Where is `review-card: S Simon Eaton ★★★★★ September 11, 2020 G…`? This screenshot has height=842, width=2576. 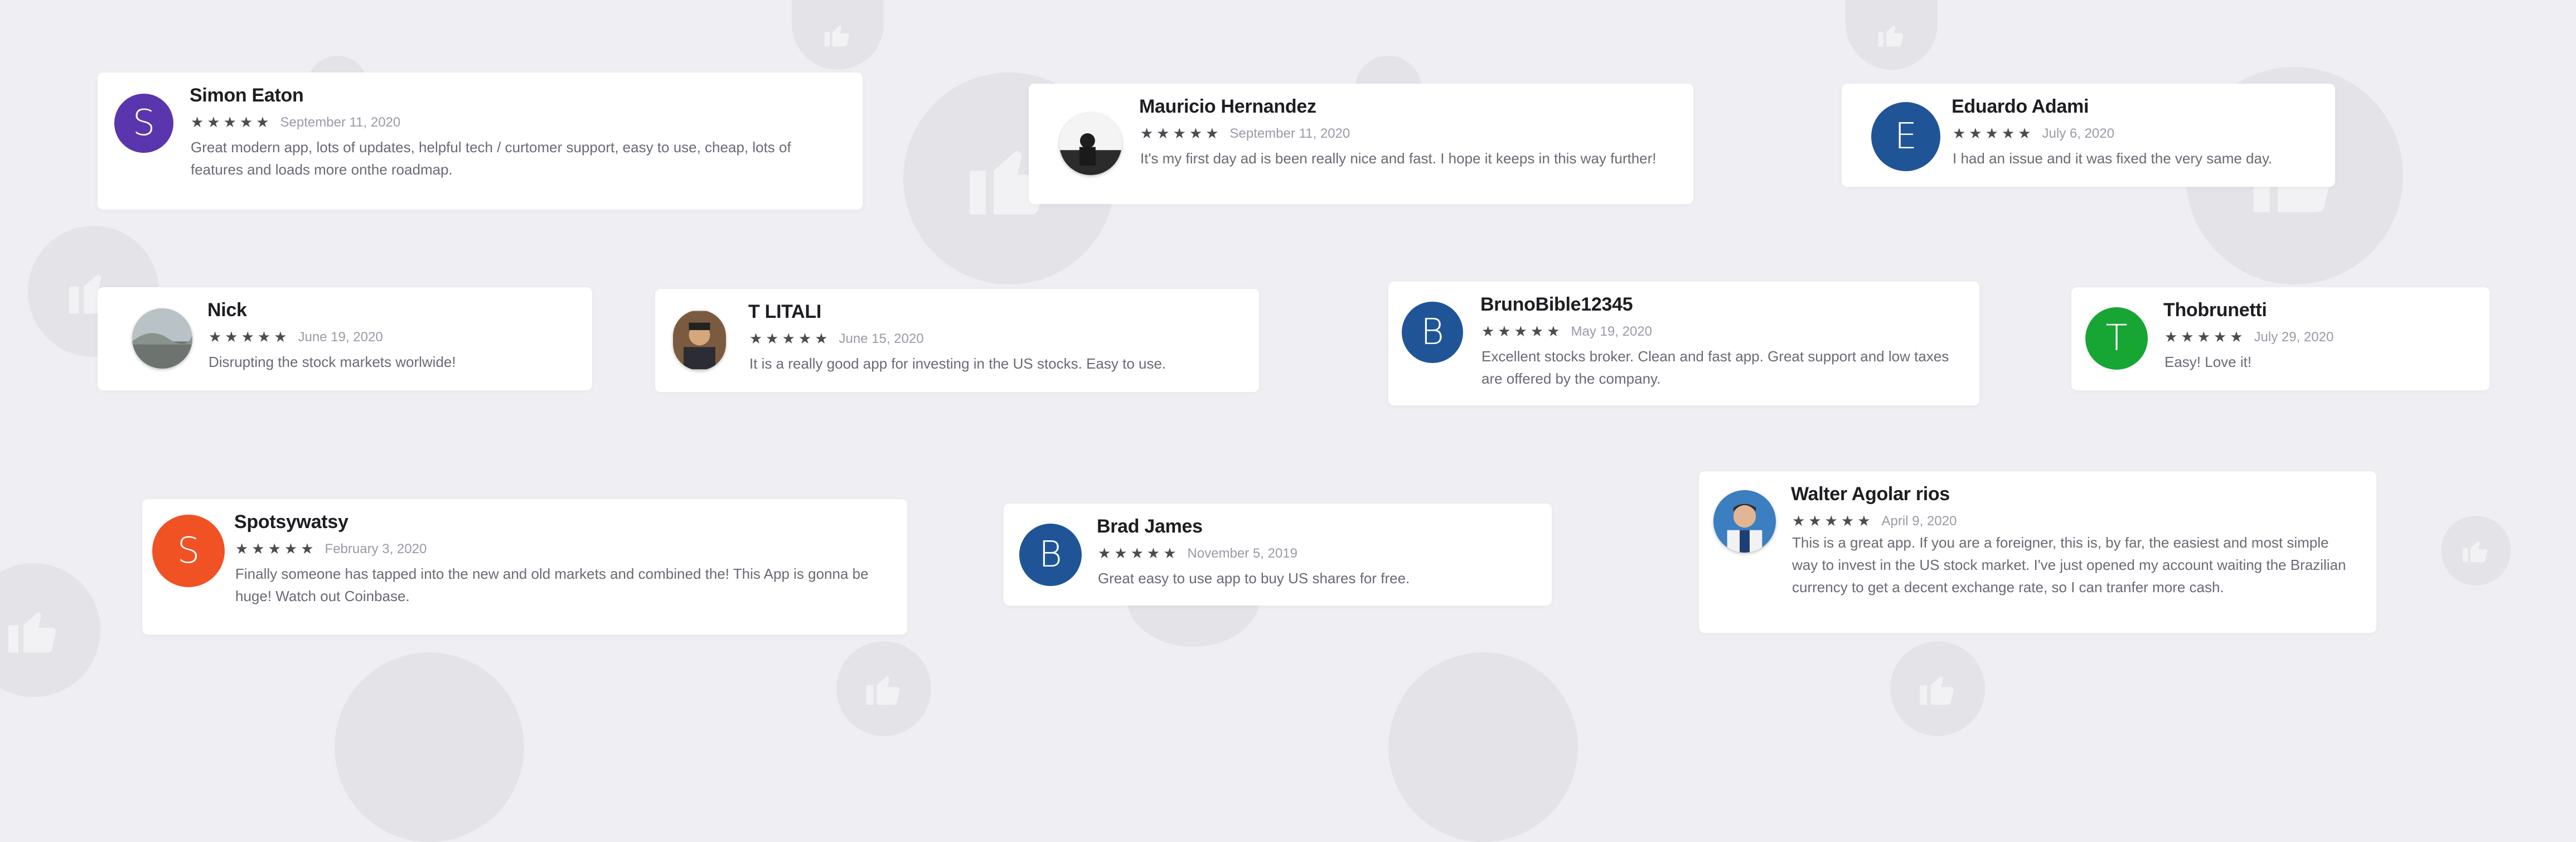 review-card: S Simon Eaton ★★★★★ September 11, 2020 G… is located at coordinates (481, 141).